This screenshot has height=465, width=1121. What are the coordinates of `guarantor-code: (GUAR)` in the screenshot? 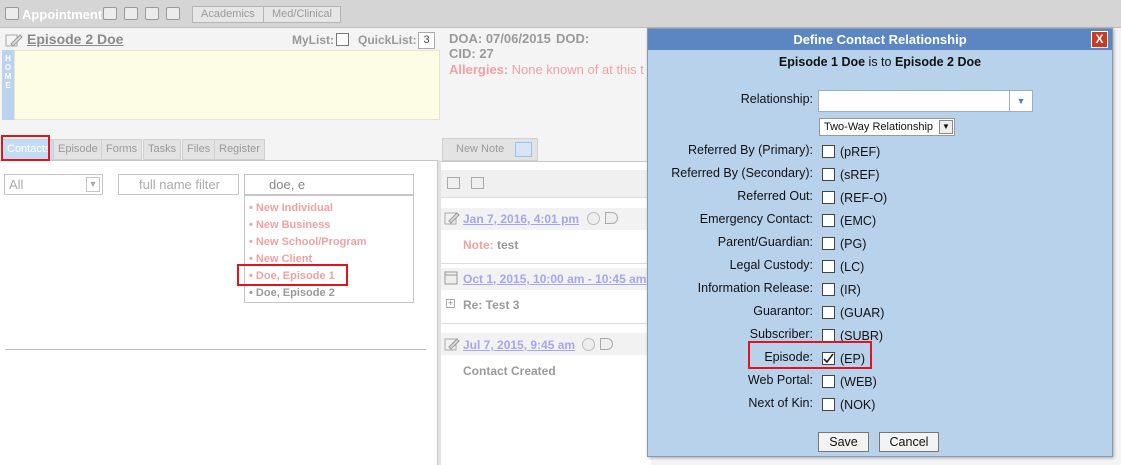 It's located at (862, 313).